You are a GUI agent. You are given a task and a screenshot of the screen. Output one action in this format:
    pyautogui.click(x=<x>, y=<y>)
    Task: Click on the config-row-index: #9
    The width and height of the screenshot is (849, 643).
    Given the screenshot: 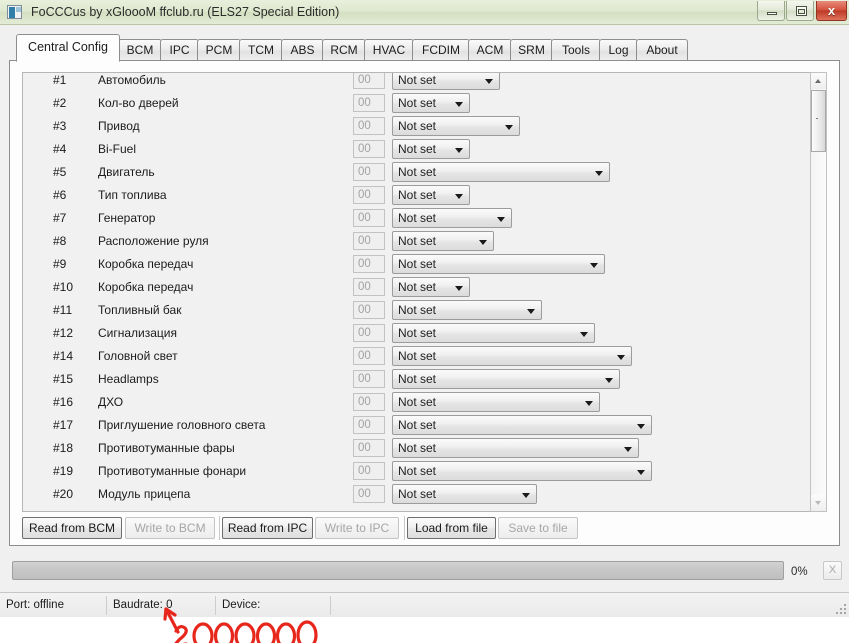 What is the action you would take?
    pyautogui.click(x=60, y=264)
    